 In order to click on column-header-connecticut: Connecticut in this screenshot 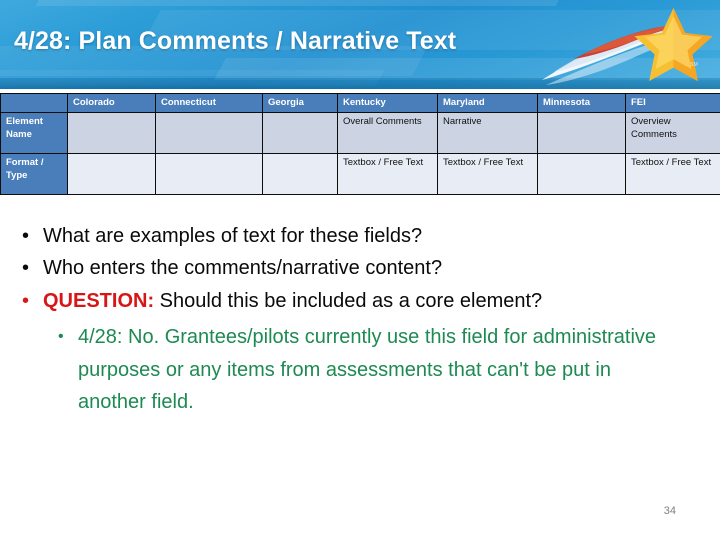, I will do `click(209, 103)`.